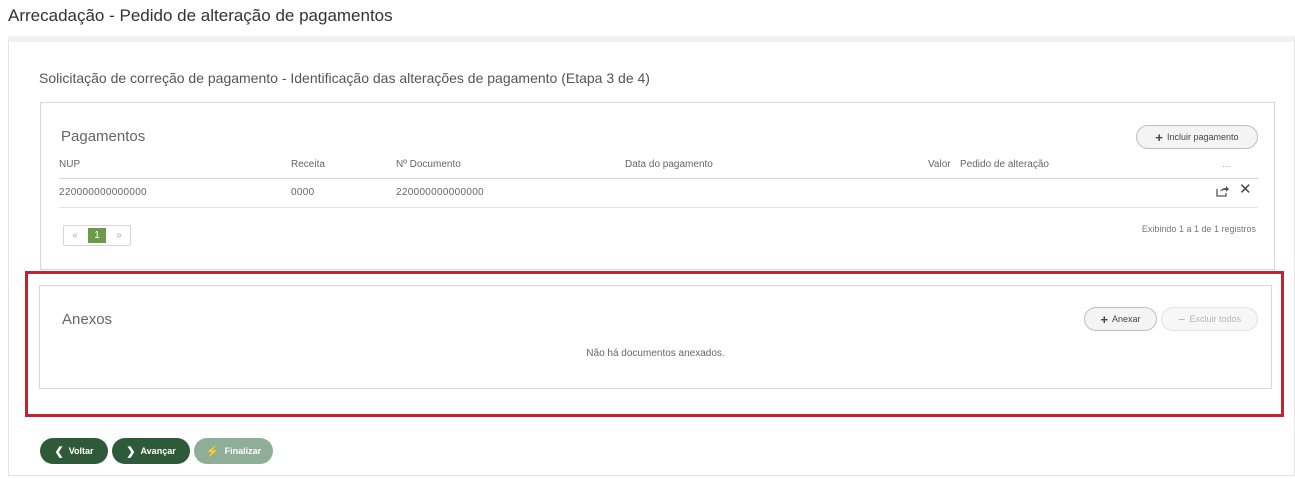 The width and height of the screenshot is (1295, 479). What do you see at coordinates (1181, 319) in the screenshot?
I see `minus-icon: −` at bounding box center [1181, 319].